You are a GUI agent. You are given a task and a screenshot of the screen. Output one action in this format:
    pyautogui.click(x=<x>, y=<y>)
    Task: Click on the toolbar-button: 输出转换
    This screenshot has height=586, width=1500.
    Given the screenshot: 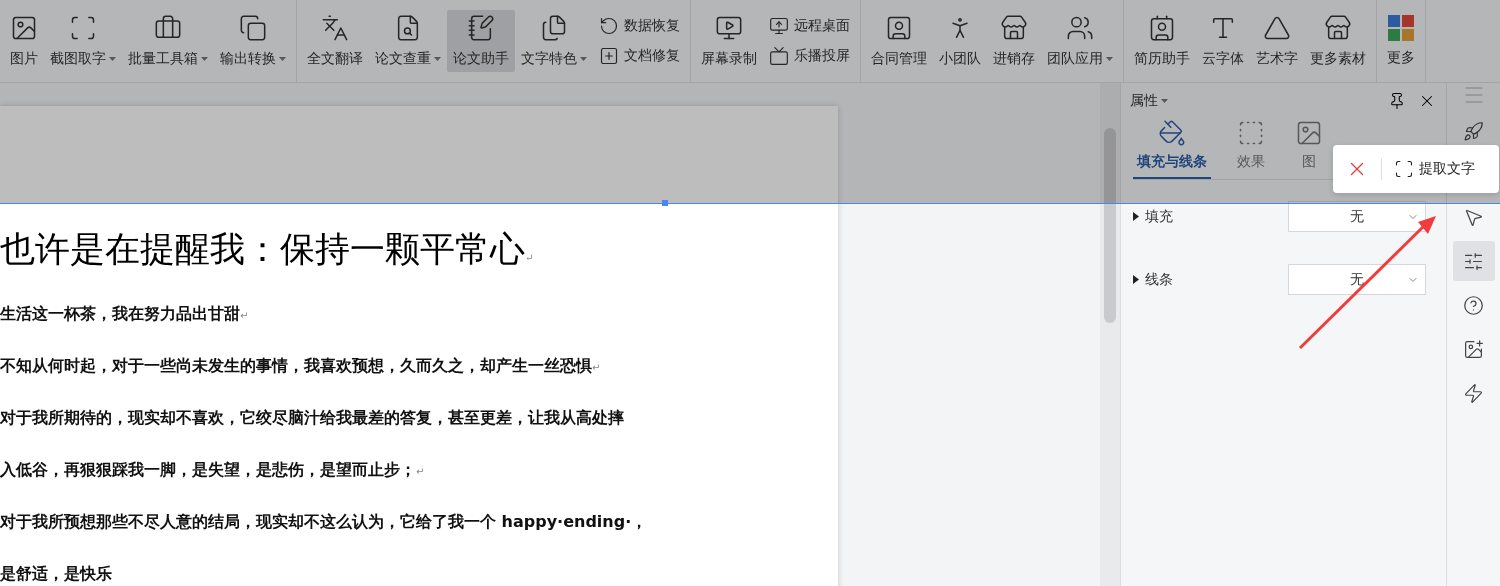 What is the action you would take?
    pyautogui.click(x=253, y=41)
    